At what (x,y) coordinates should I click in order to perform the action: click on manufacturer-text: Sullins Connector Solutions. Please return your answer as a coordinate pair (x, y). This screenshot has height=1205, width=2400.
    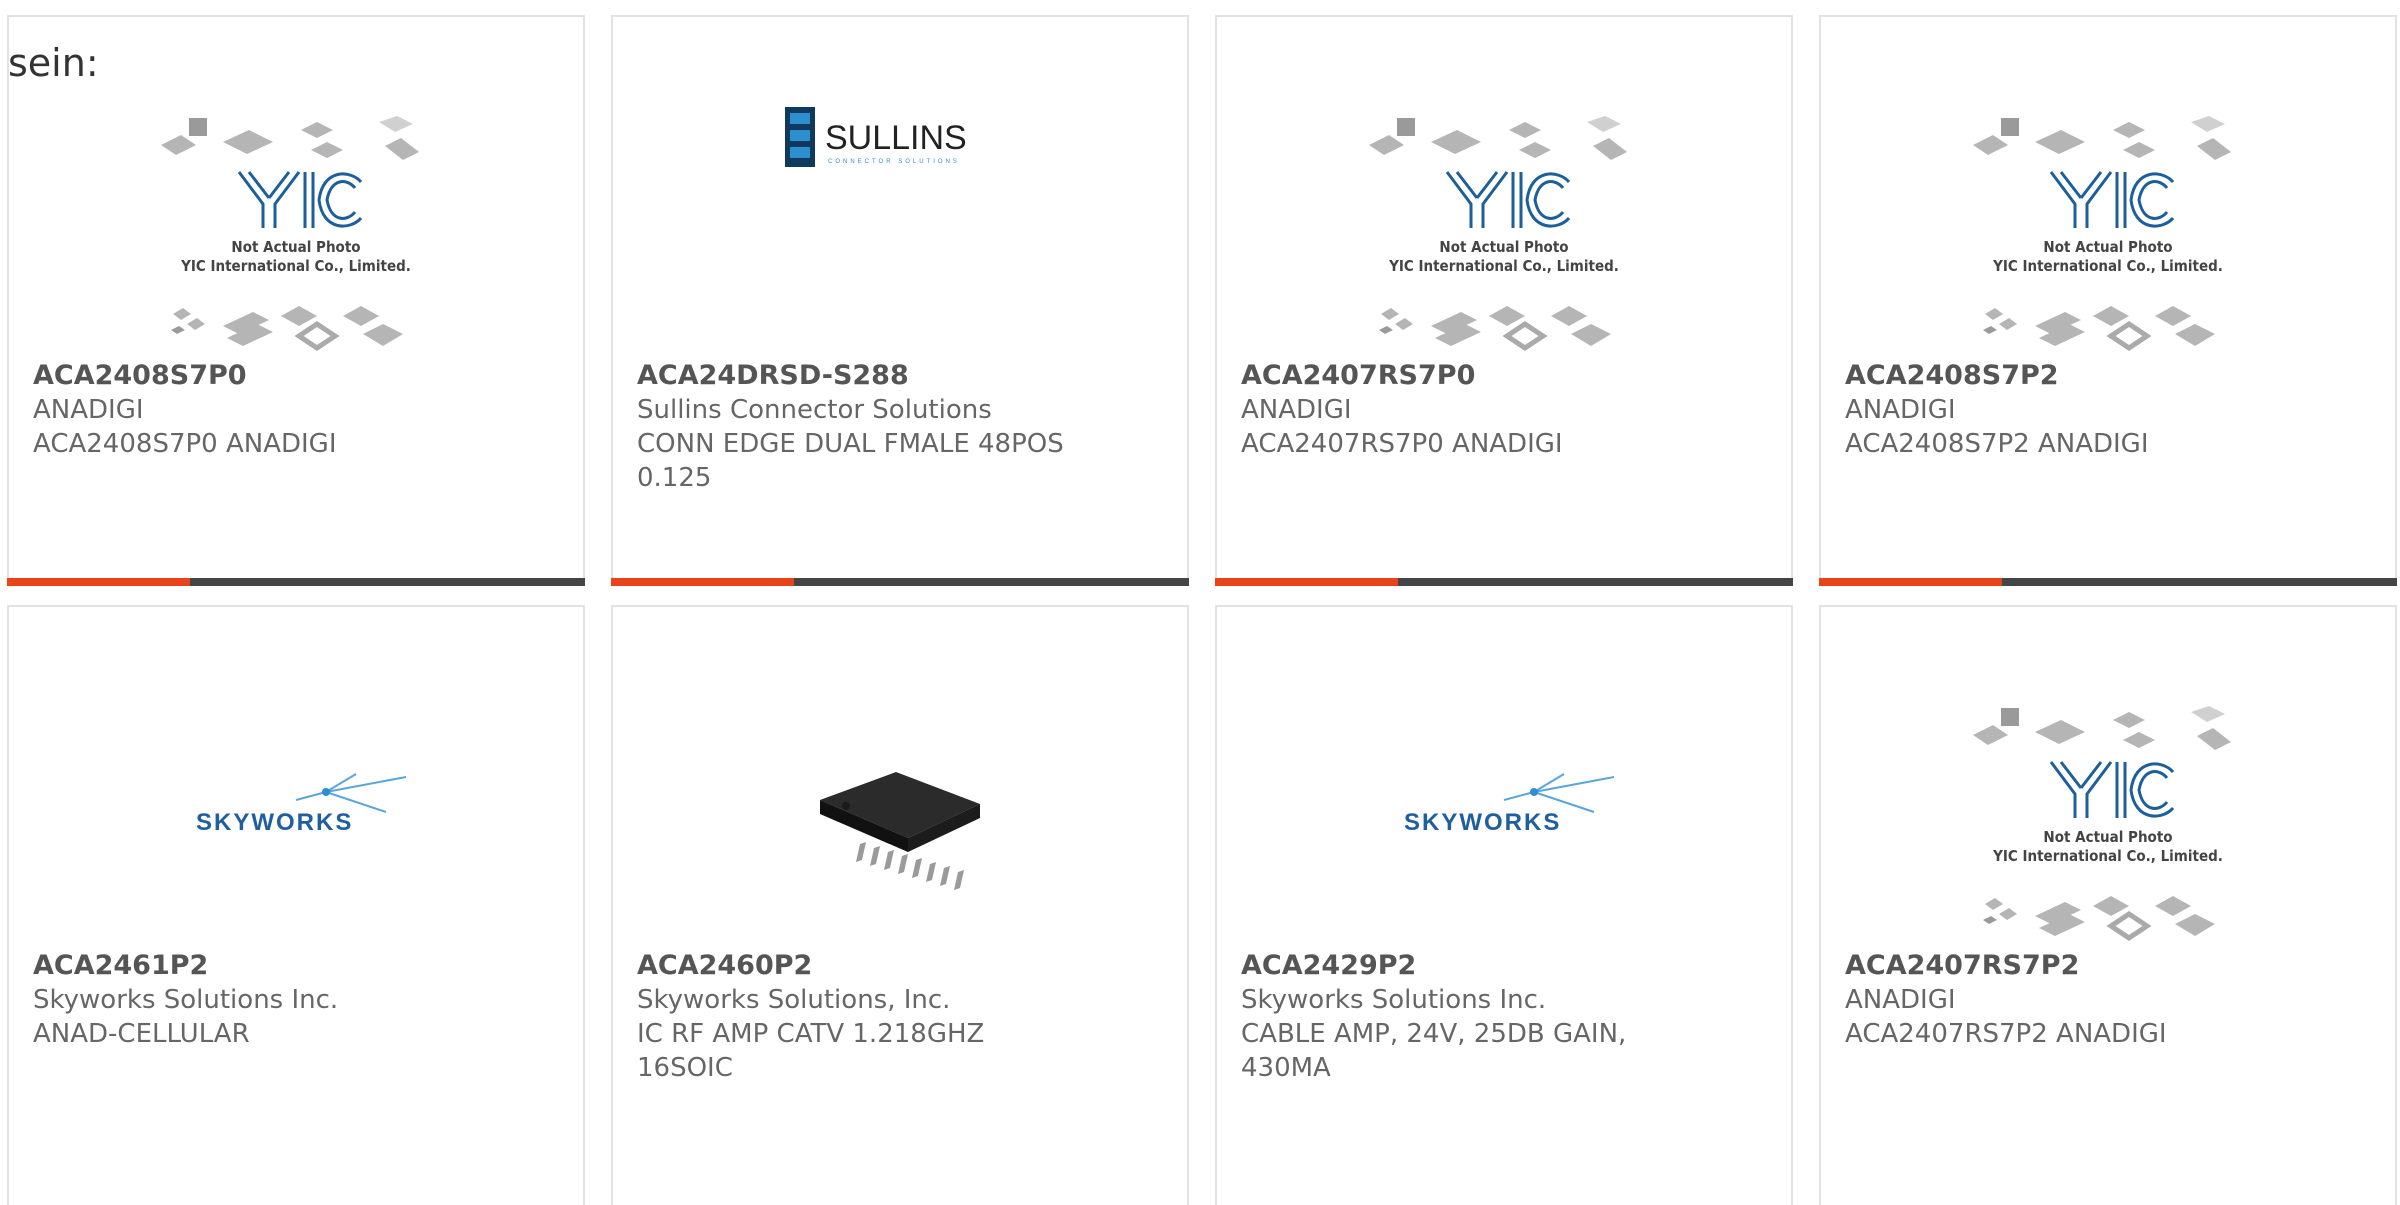
    Looking at the image, I should click on (814, 410).